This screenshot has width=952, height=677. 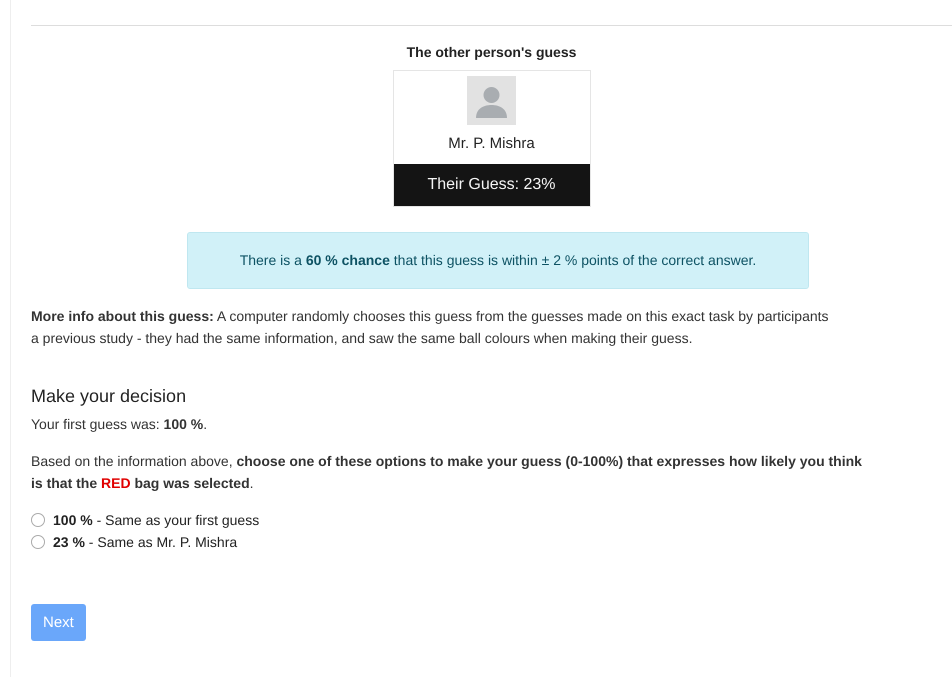 What do you see at coordinates (491, 100) in the screenshot?
I see `avatar-icon` at bounding box center [491, 100].